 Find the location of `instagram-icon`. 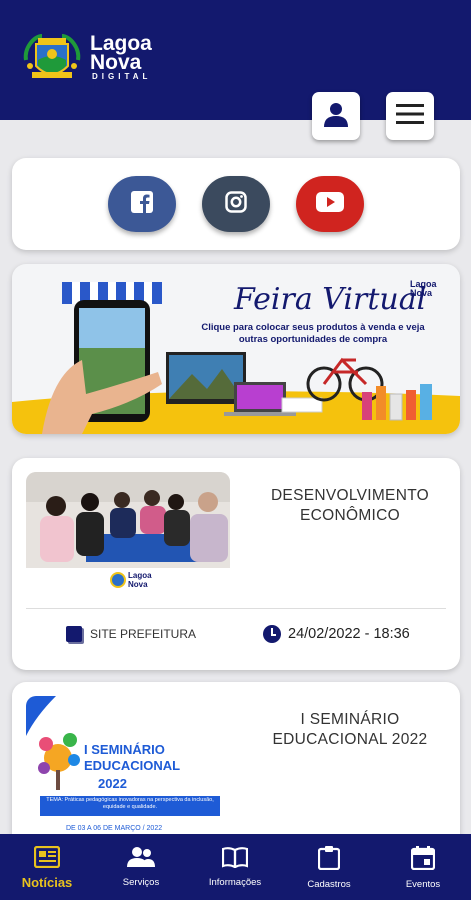

instagram-icon is located at coordinates (236, 204).